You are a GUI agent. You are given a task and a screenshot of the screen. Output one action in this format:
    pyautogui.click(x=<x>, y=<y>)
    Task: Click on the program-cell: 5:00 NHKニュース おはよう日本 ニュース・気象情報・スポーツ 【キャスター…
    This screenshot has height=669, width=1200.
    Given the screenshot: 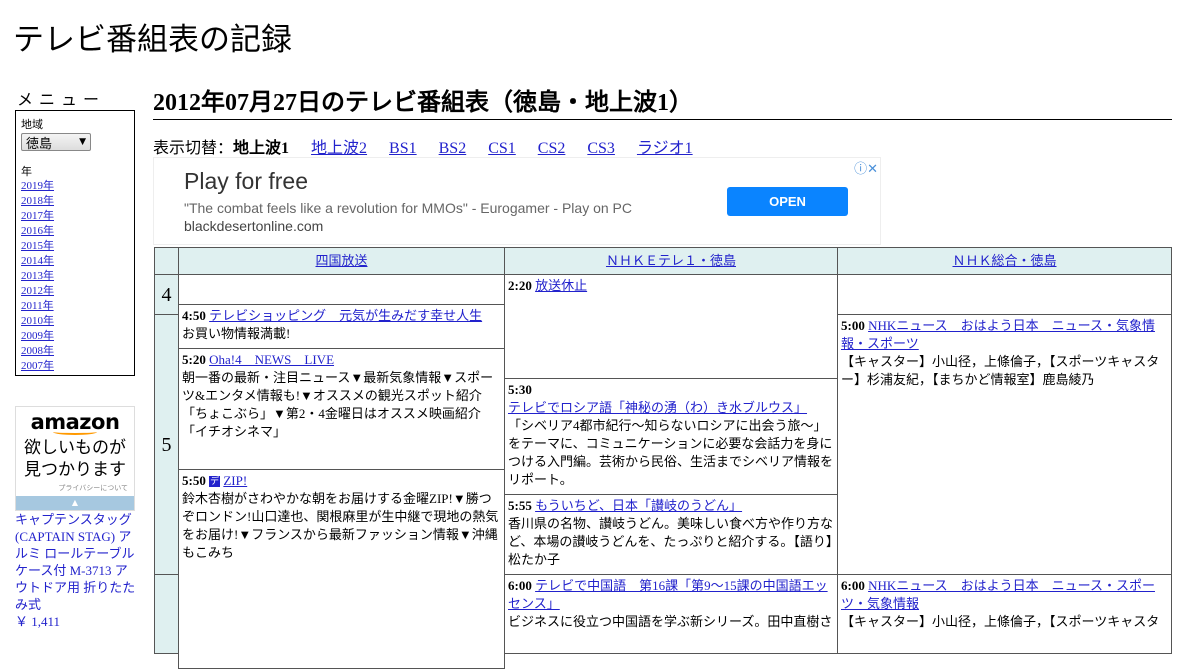 What is the action you would take?
    pyautogui.click(x=1004, y=444)
    